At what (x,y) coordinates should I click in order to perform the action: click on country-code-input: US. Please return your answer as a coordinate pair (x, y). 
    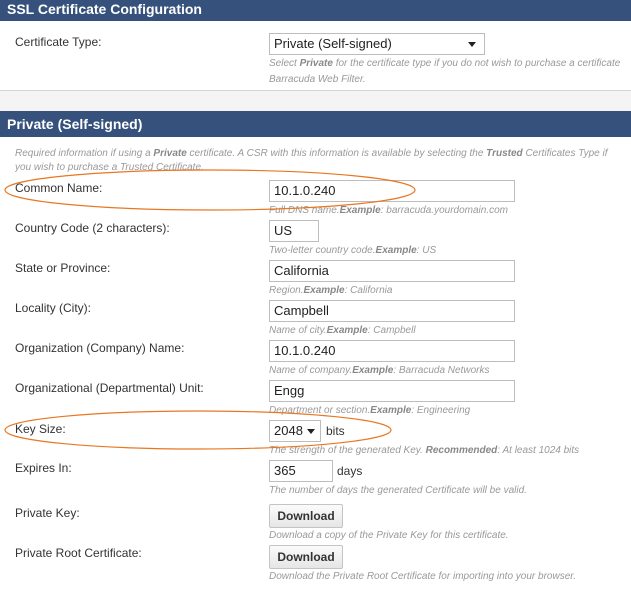
    Looking at the image, I should click on (294, 231).